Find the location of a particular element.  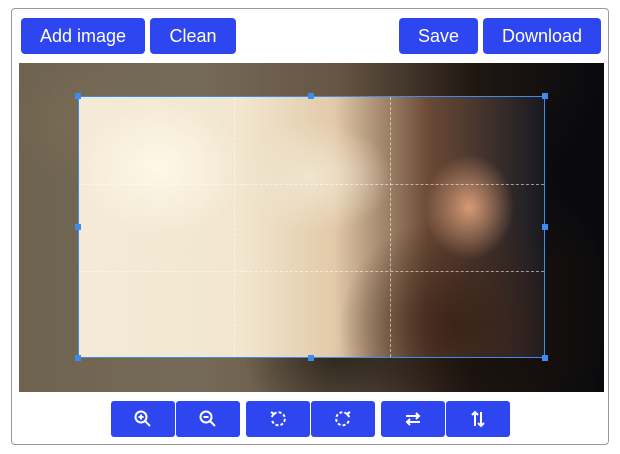

rotate-left-button is located at coordinates (278, 419).